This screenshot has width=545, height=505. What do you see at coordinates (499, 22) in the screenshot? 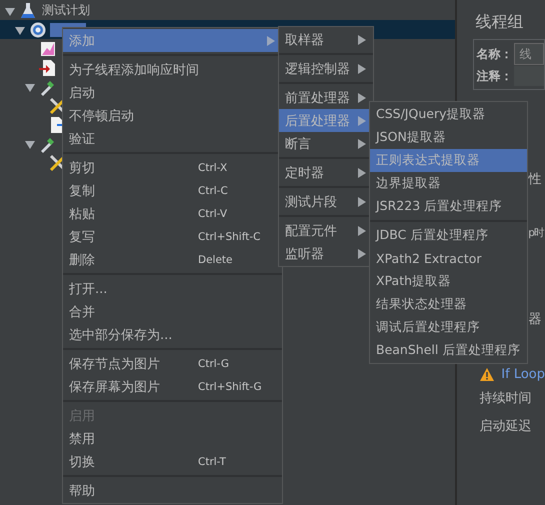
I see `panel-title: 线程组` at bounding box center [499, 22].